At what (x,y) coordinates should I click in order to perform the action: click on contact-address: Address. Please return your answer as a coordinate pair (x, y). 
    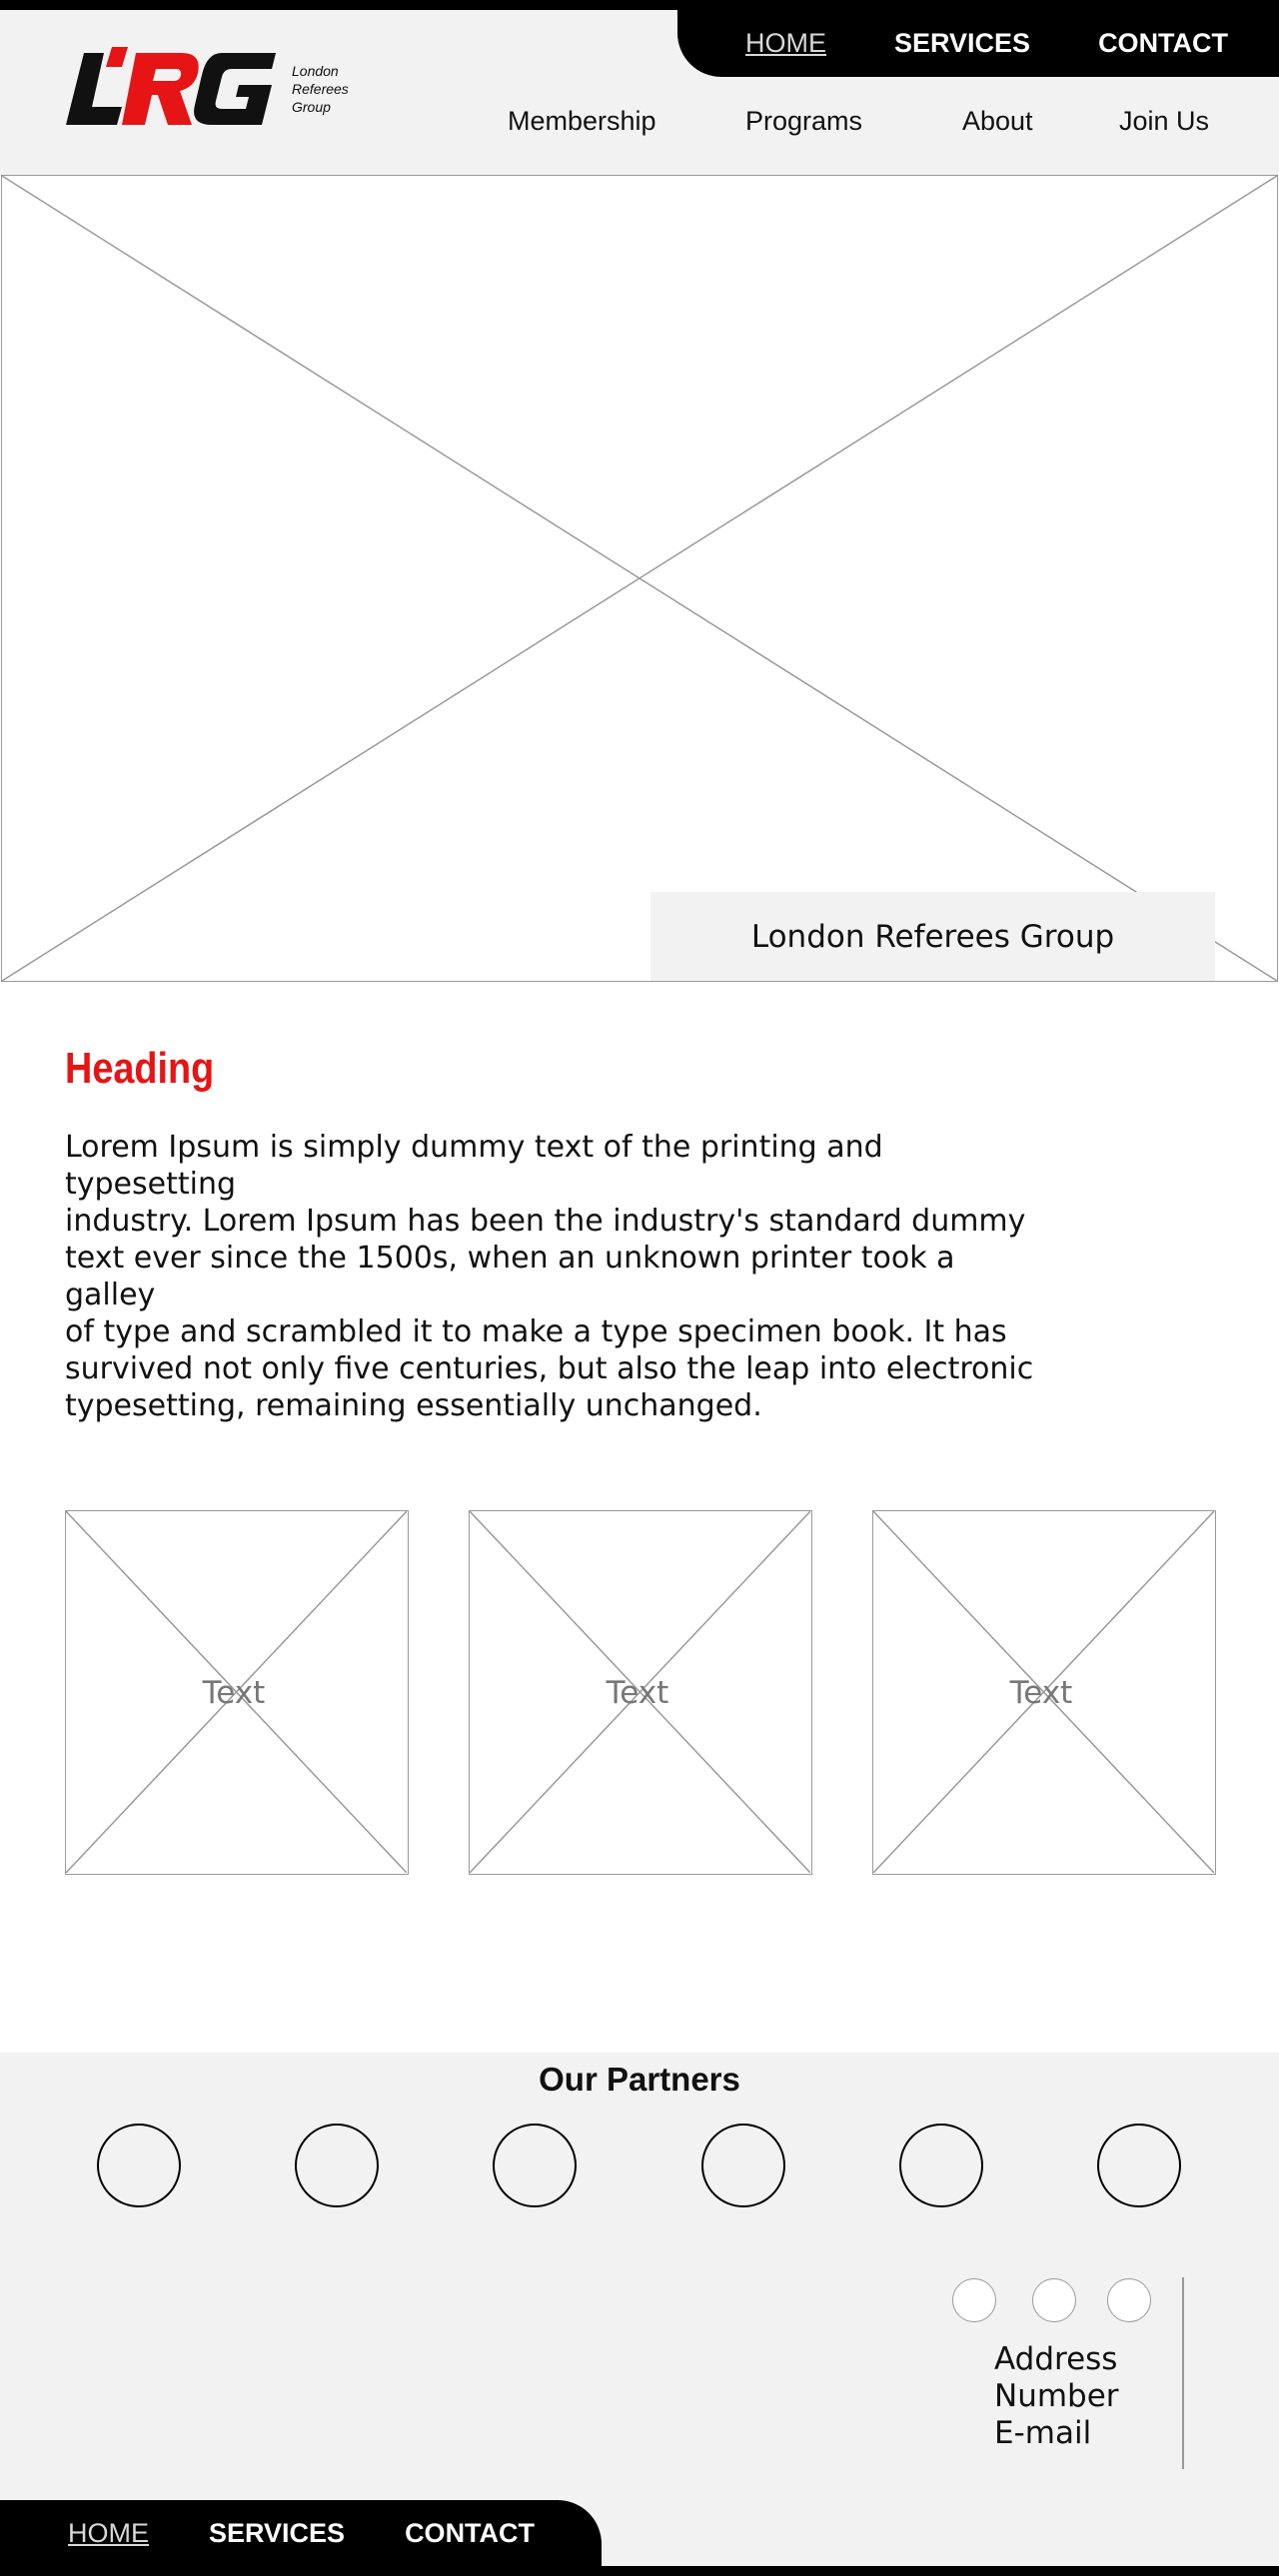
    Looking at the image, I should click on (1056, 2359).